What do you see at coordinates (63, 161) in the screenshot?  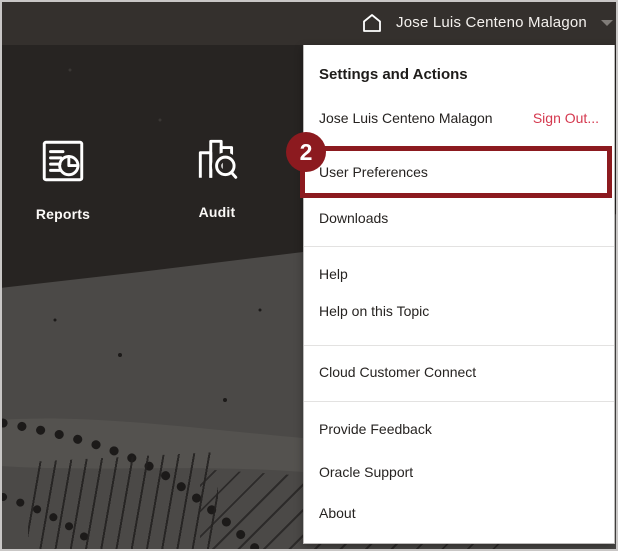 I see `reports-icon` at bounding box center [63, 161].